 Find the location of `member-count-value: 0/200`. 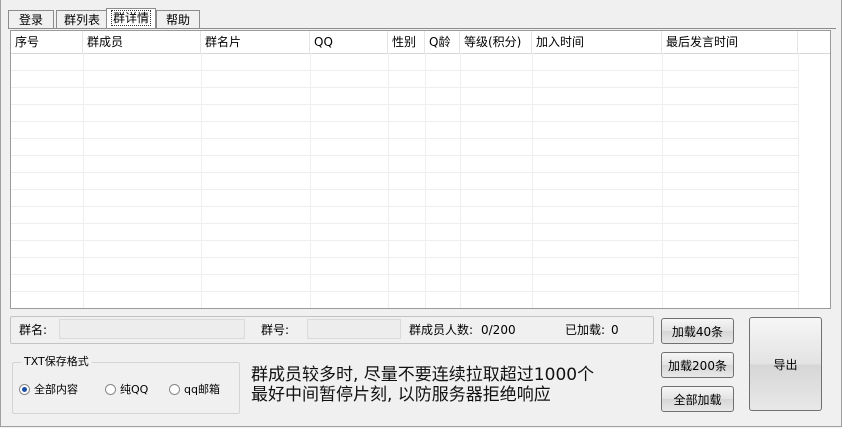

member-count-value: 0/200 is located at coordinates (498, 330).